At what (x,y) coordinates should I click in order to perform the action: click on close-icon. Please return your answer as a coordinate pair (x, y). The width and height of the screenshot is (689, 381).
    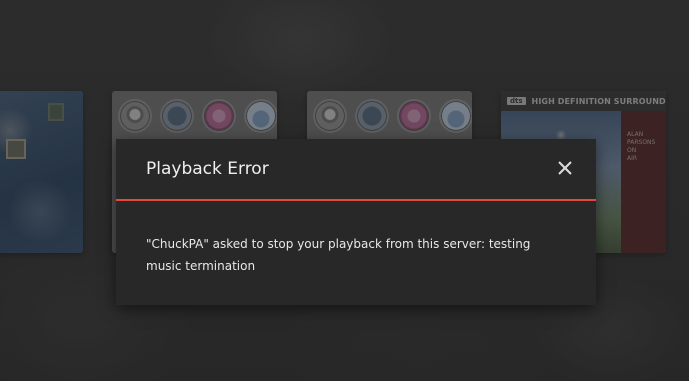
    Looking at the image, I should click on (565, 168).